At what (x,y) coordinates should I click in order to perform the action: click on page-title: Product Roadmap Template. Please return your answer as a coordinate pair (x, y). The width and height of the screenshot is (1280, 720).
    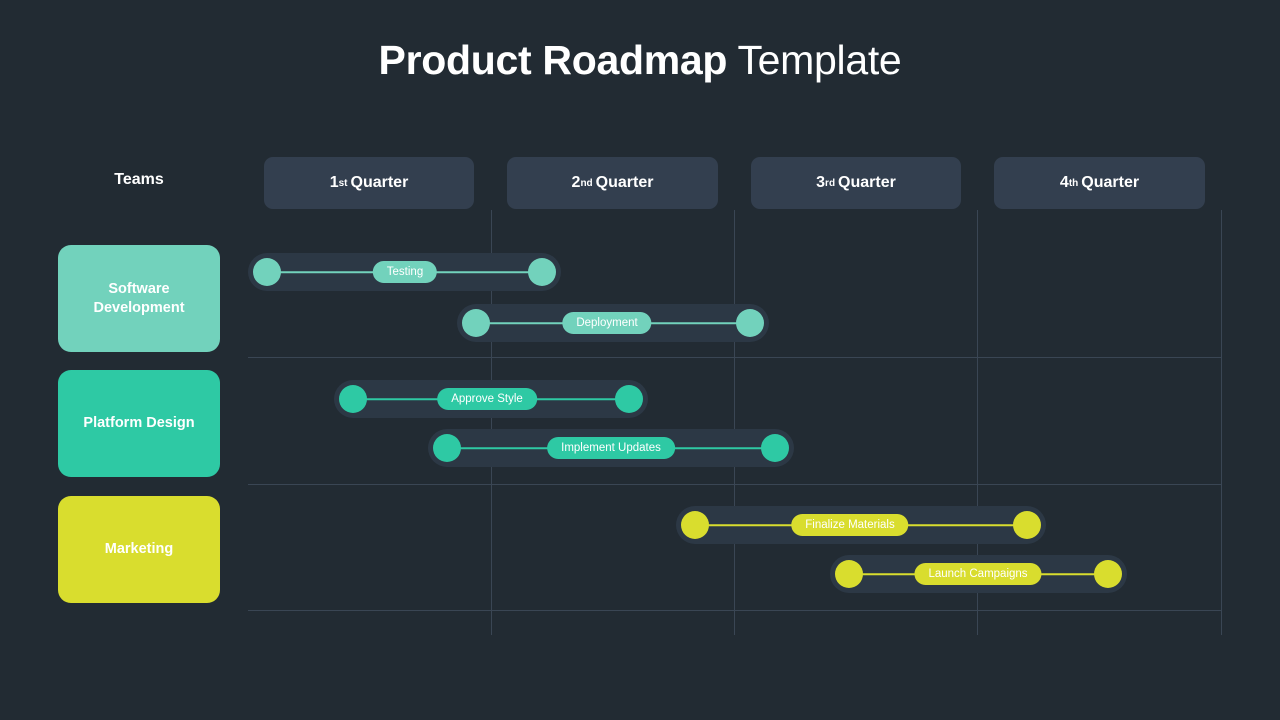
    Looking at the image, I should click on (640, 60).